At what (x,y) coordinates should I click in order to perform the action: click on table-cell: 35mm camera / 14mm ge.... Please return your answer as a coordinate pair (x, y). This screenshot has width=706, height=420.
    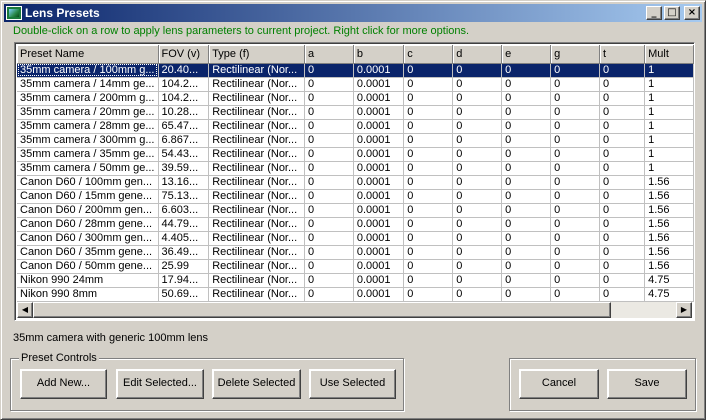
    Looking at the image, I should click on (88, 84).